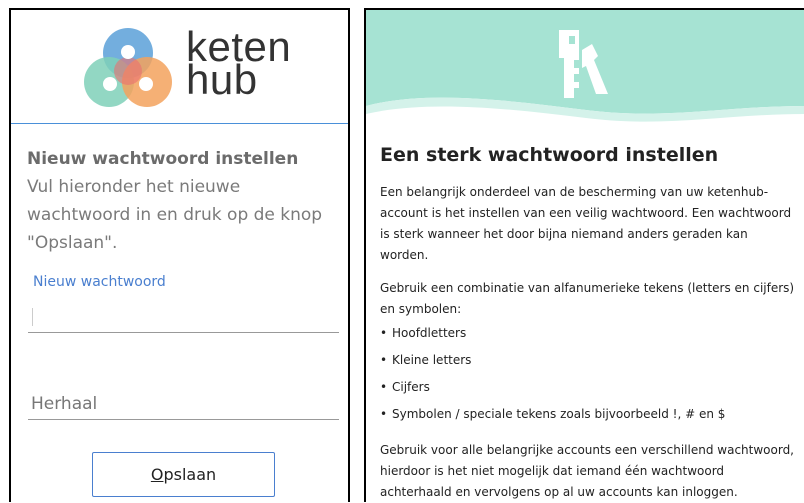 The image size is (804, 503). I want to click on repeat-password-field: Herhaal, so click(183, 404).